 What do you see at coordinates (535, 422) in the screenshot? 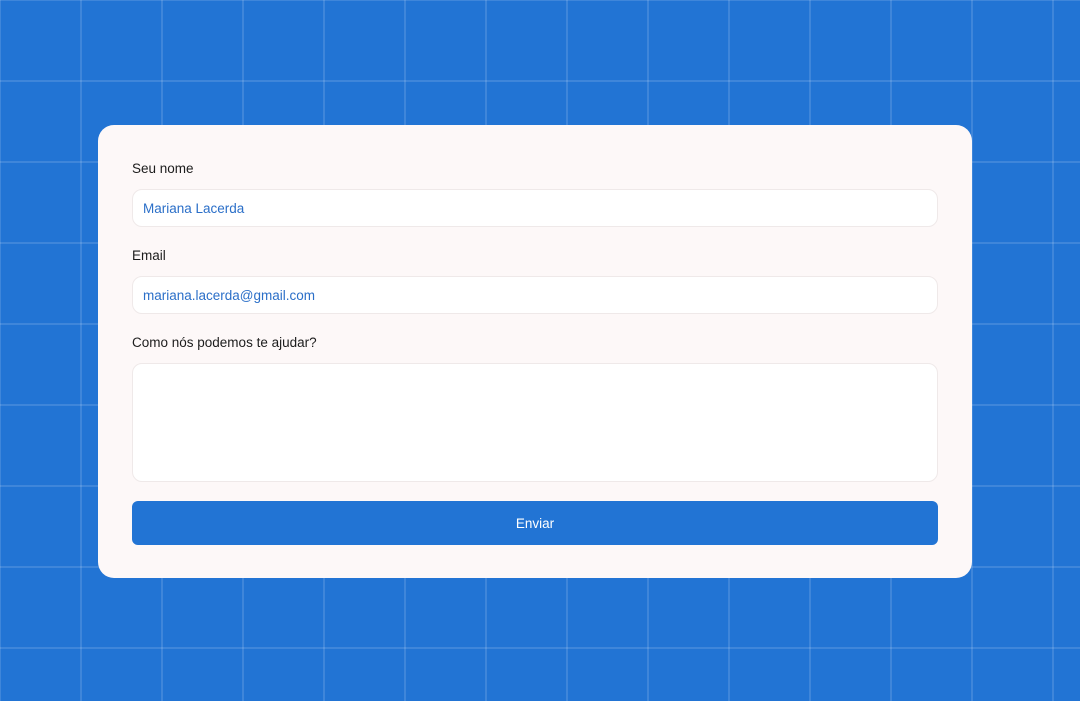
I see `message-textarea` at bounding box center [535, 422].